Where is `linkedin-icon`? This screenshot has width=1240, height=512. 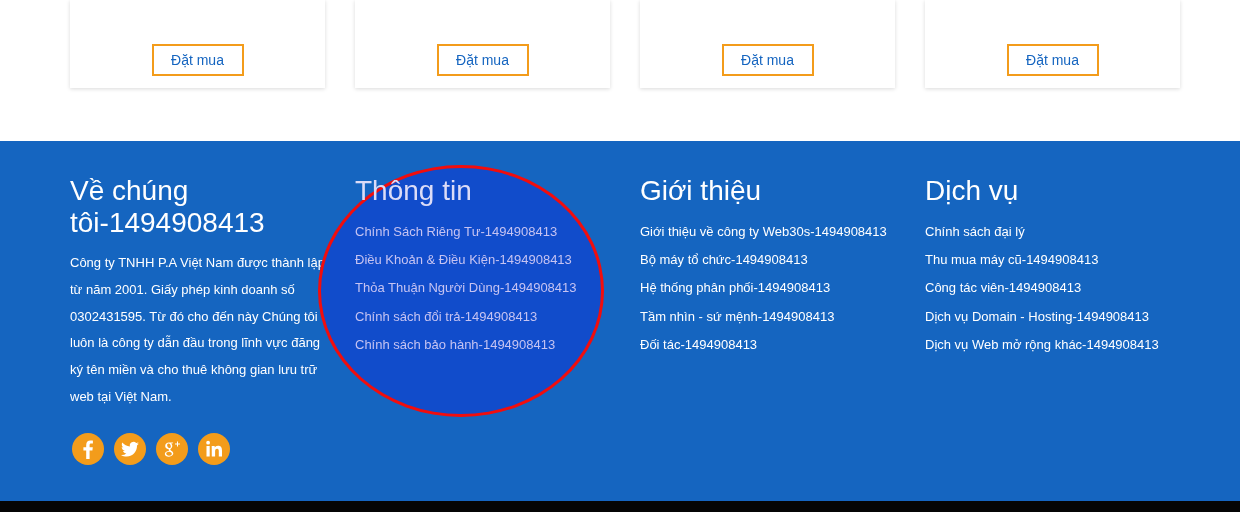 linkedin-icon is located at coordinates (214, 448).